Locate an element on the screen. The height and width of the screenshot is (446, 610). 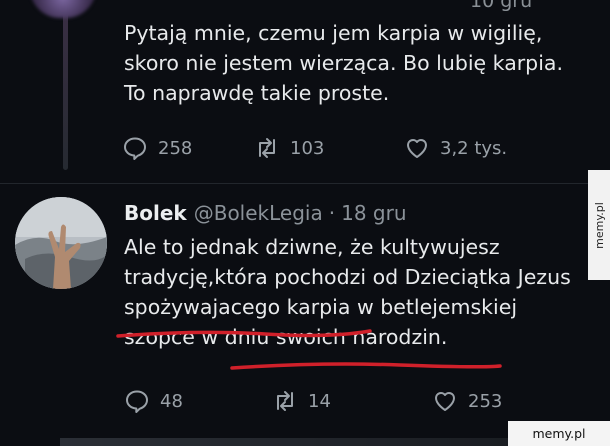
avatar-hand-image is located at coordinates (61, 243).